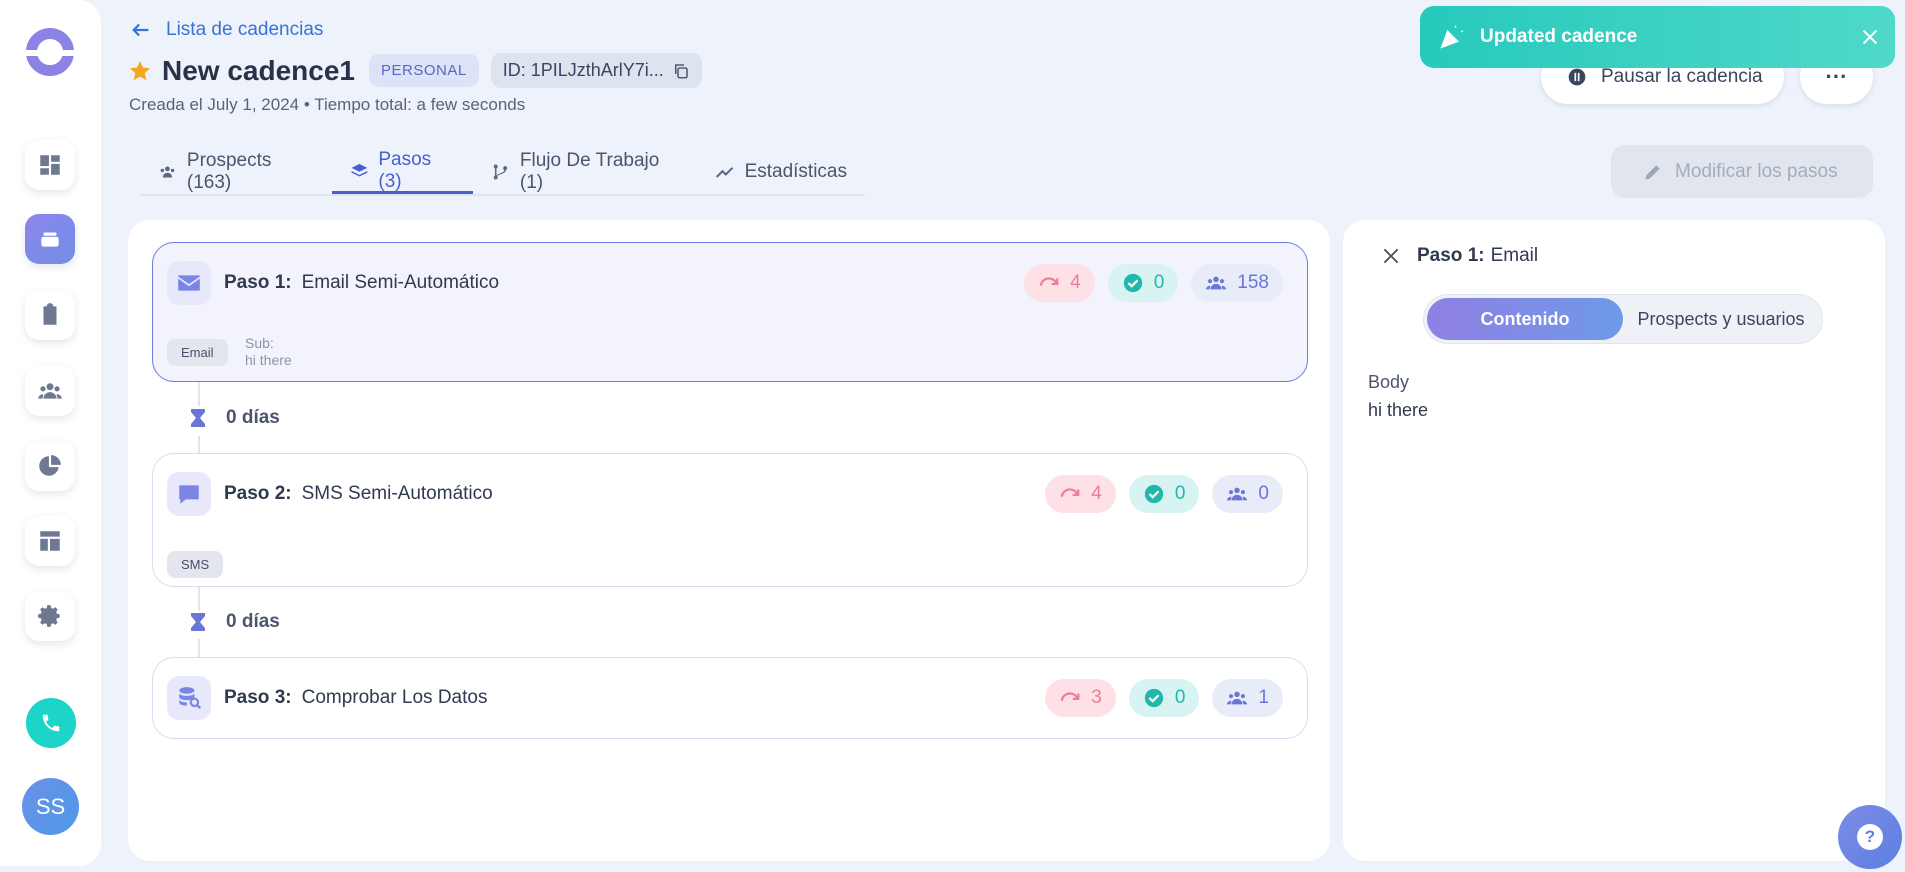 This screenshot has height=872, width=1905. I want to click on tab-label: Estadísticas, so click(795, 171).